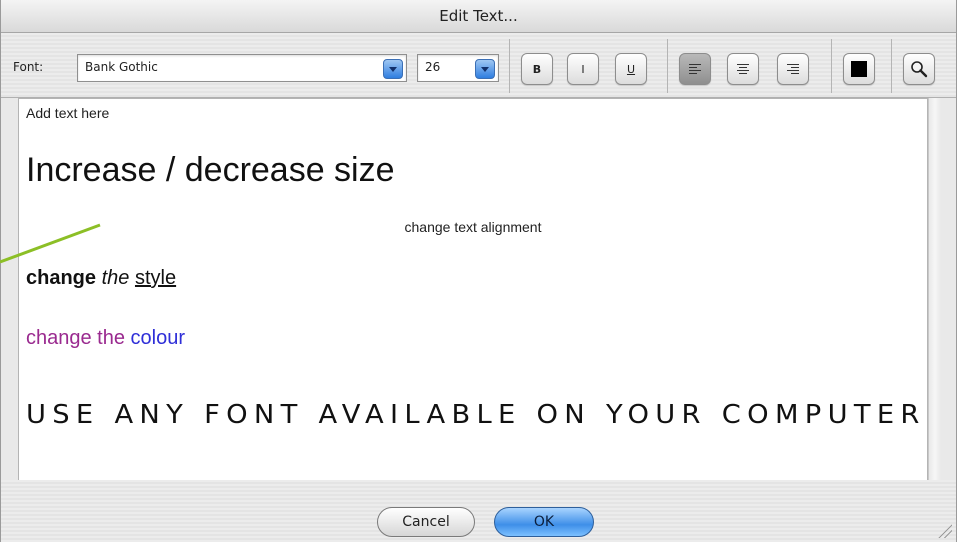  What do you see at coordinates (121, 67) in the screenshot?
I see `font-select-value: Bank Gothic` at bounding box center [121, 67].